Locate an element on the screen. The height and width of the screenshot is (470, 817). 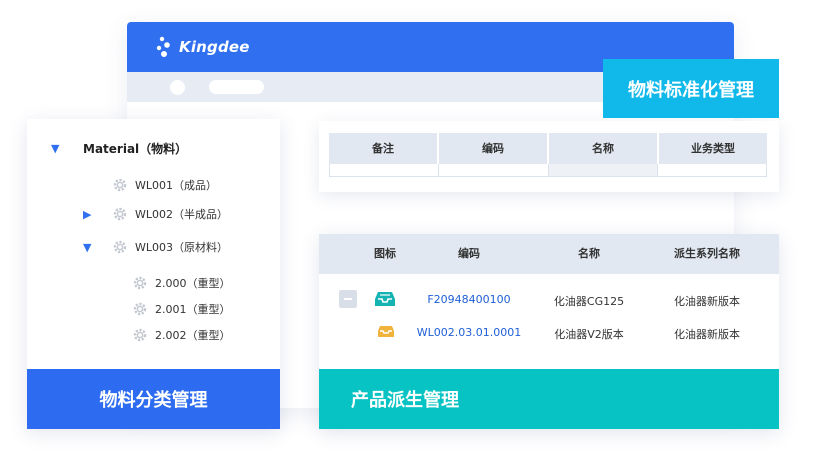
column-header-series: 派生系列名称 is located at coordinates (707, 254).